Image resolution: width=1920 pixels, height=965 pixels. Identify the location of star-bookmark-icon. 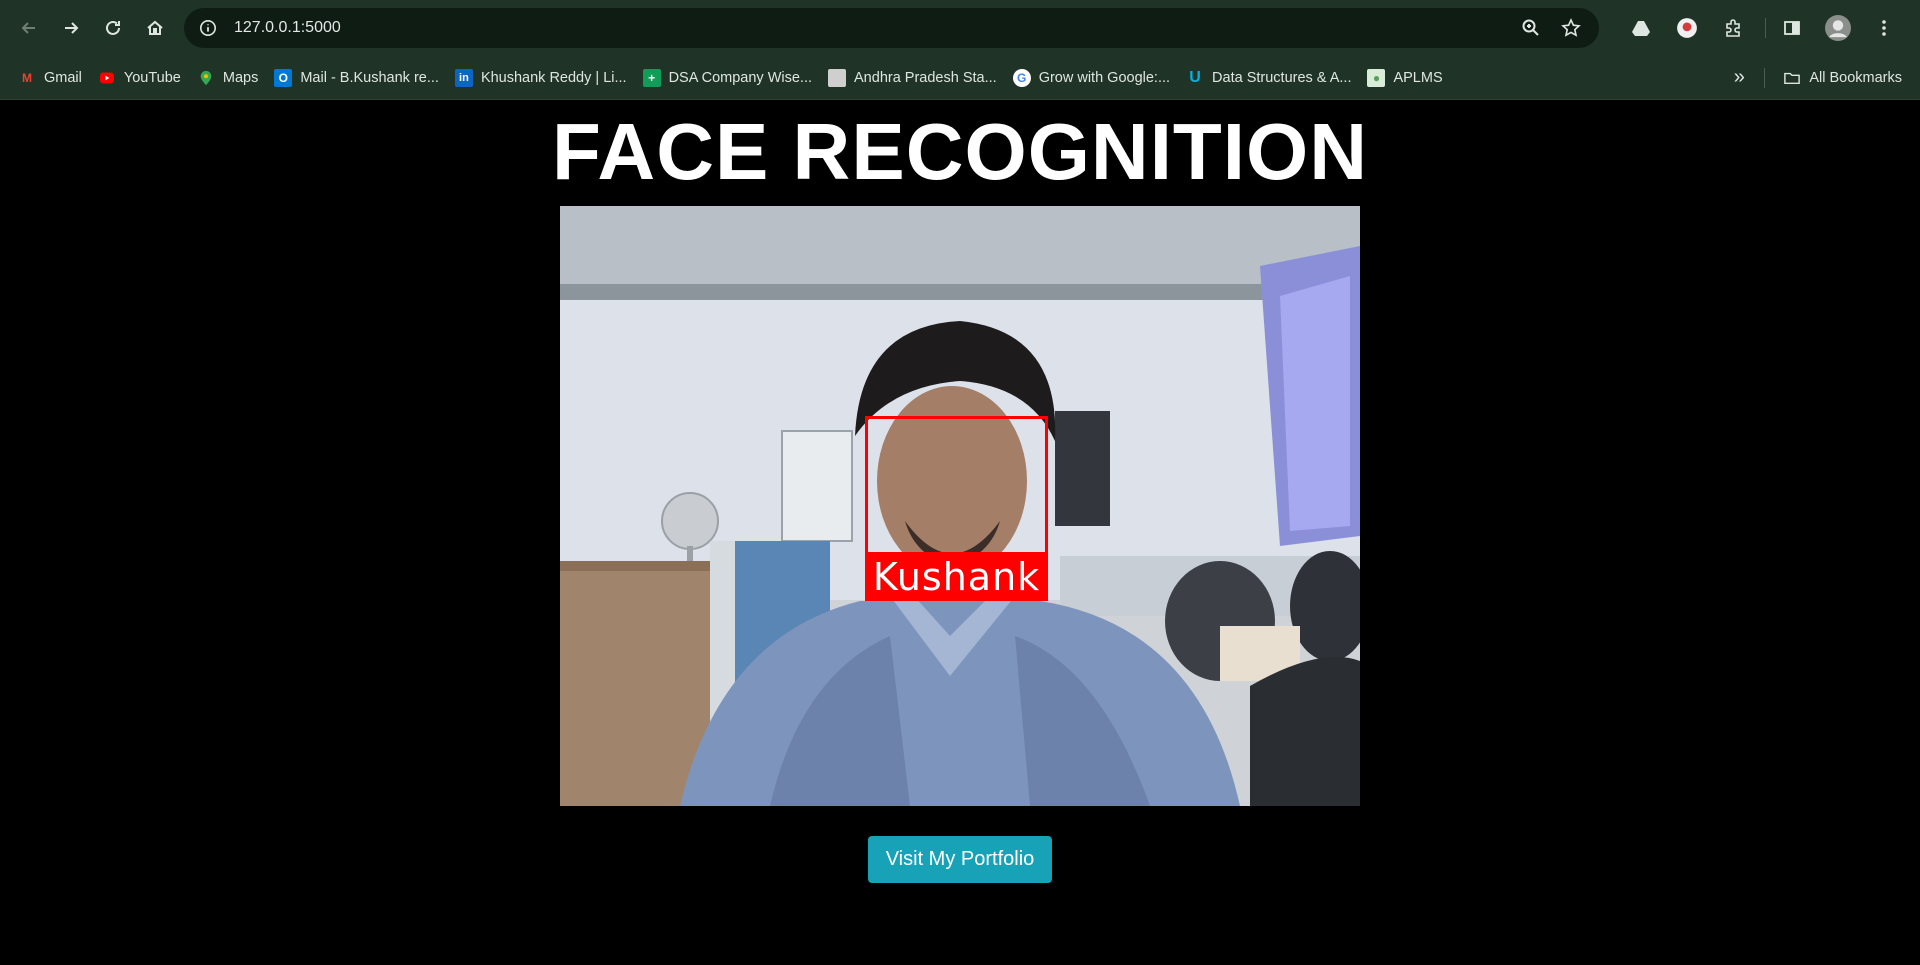
(1571, 28).